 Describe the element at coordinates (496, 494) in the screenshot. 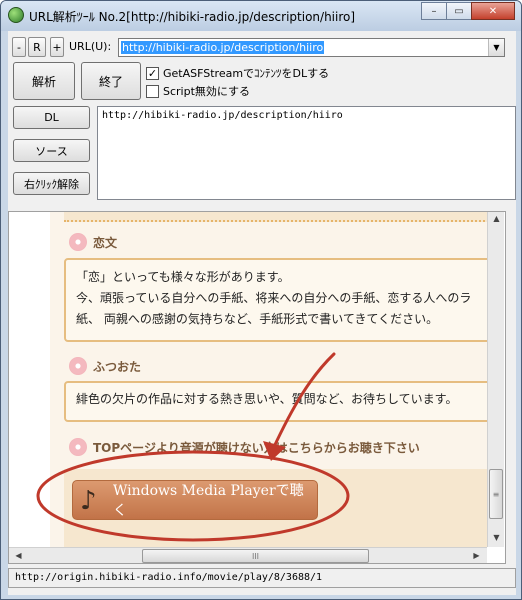

I see `vertical-scroll-thumb: ≡` at that location.